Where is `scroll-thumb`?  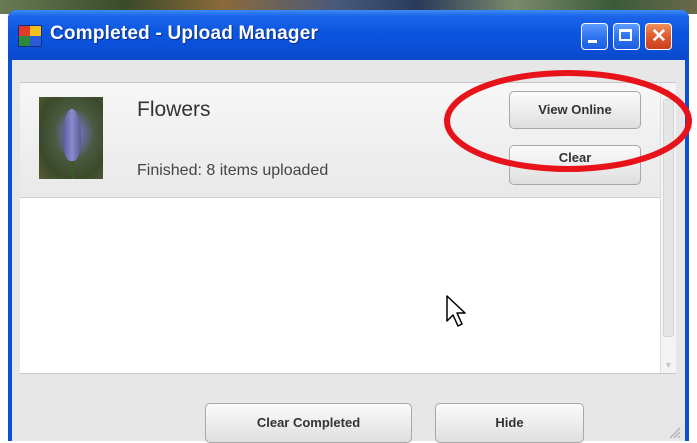
scroll-thumb is located at coordinates (668, 218).